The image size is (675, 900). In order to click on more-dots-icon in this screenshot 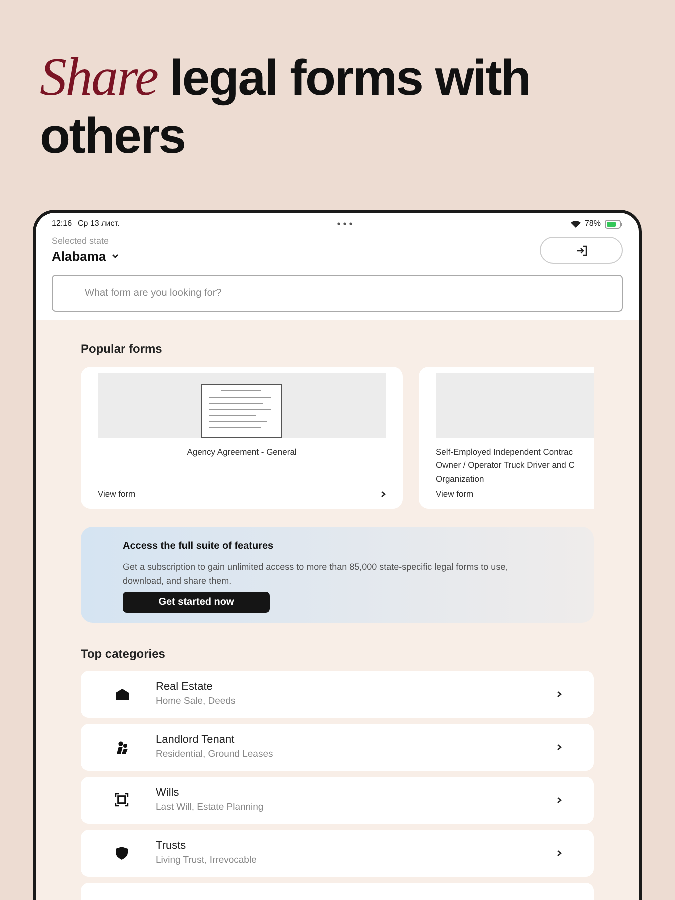, I will do `click(345, 224)`.